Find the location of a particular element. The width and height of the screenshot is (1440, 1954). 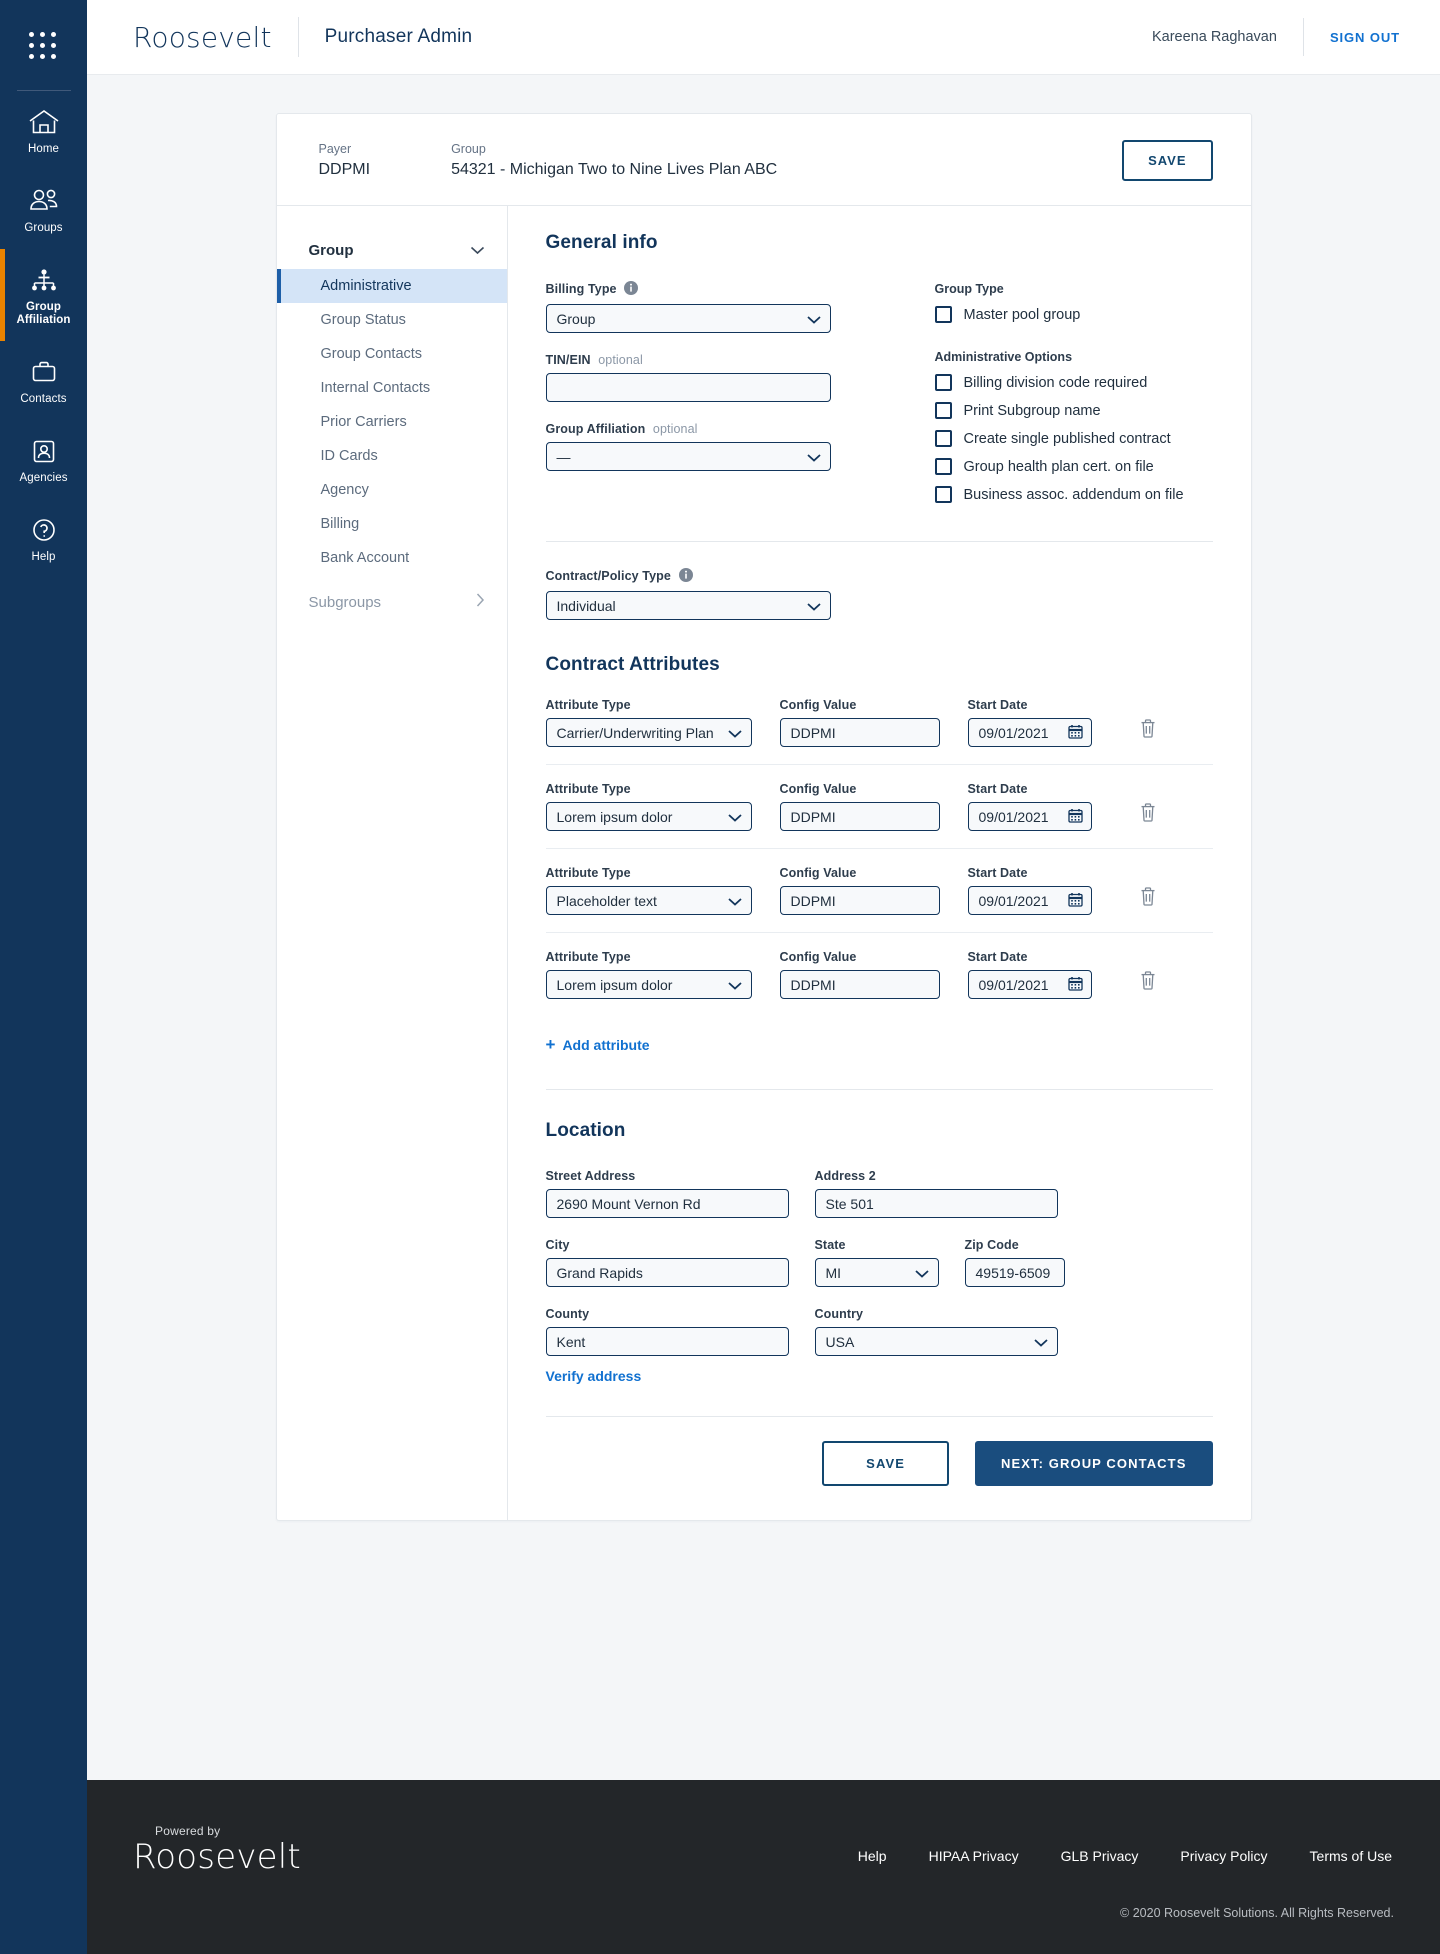

verify-address-link: Verify address is located at coordinates (594, 1376).